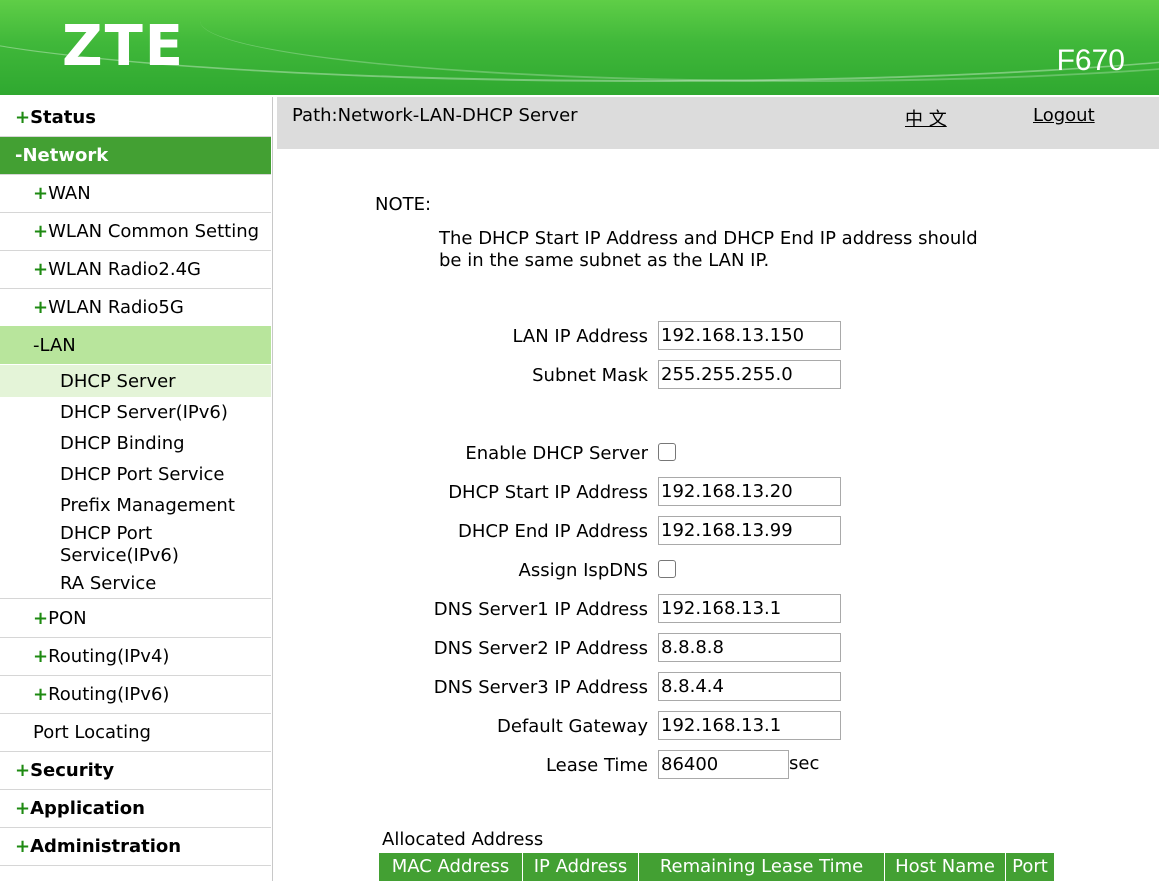 The image size is (1159, 881). Describe the element at coordinates (749, 530) in the screenshot. I see `dhcp-end-input` at that location.